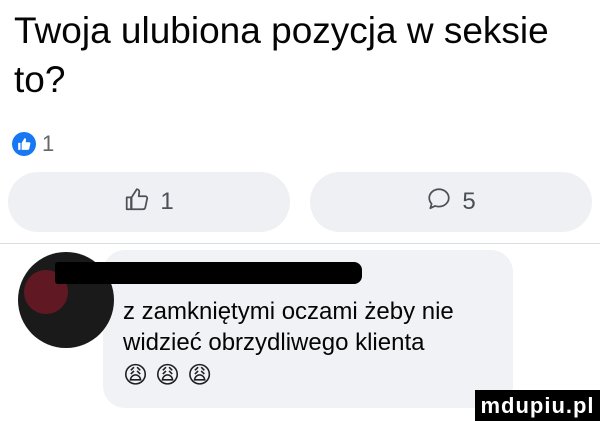  Describe the element at coordinates (300, 243) in the screenshot. I see `divider` at that location.